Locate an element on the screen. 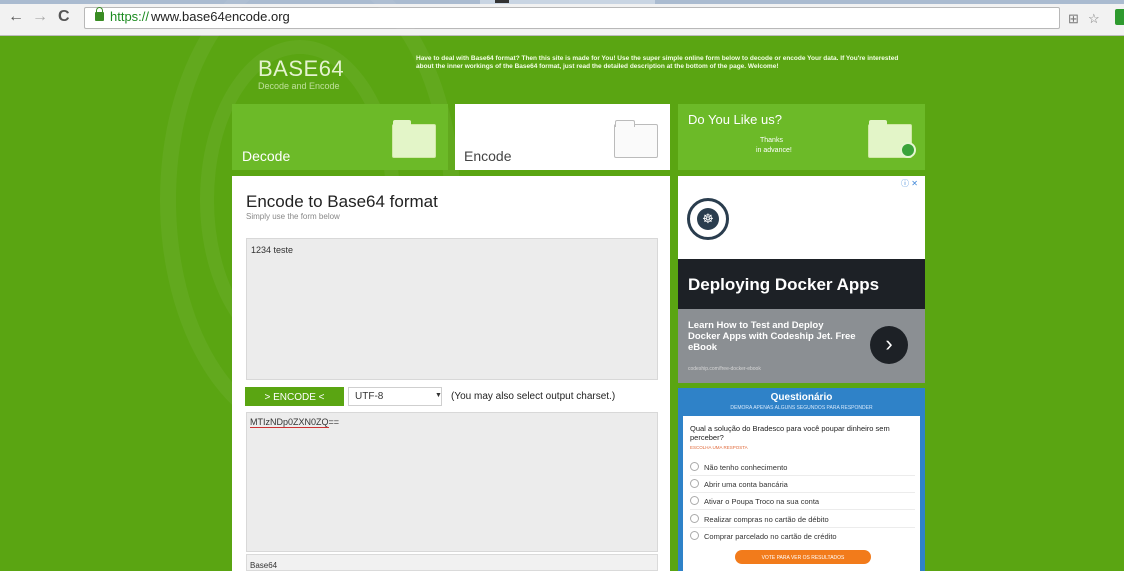 The width and height of the screenshot is (1124, 571). url-scheme: https:// is located at coordinates (130, 16).